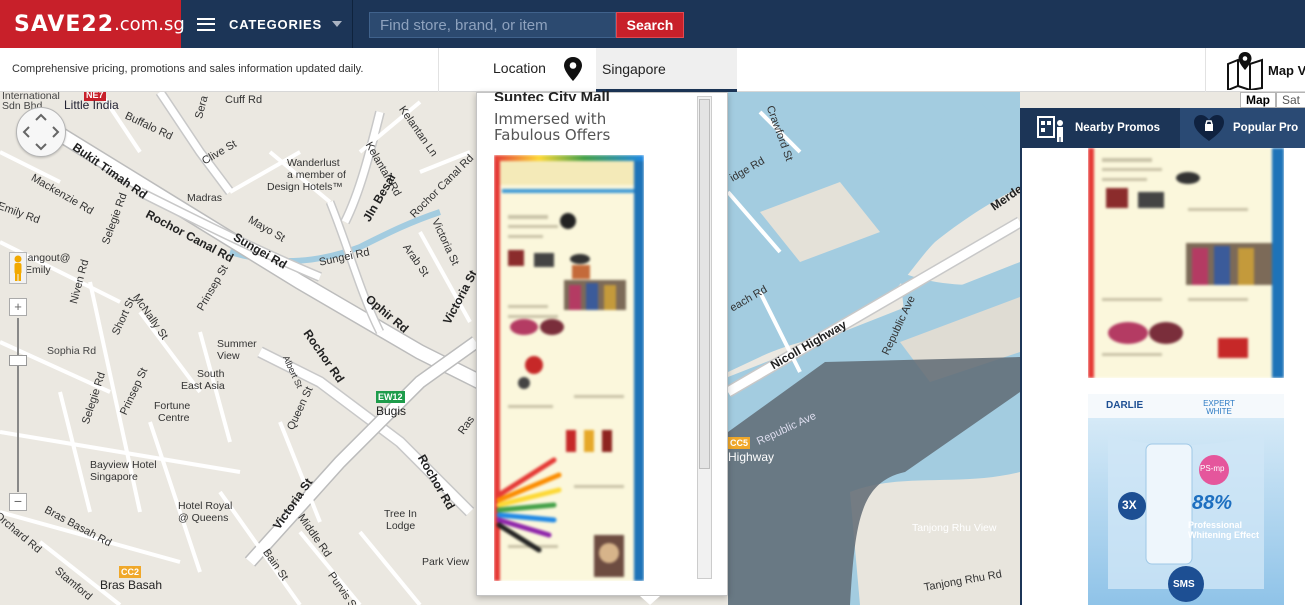  Describe the element at coordinates (206, 24) in the screenshot. I see `hamburger-icon` at that location.